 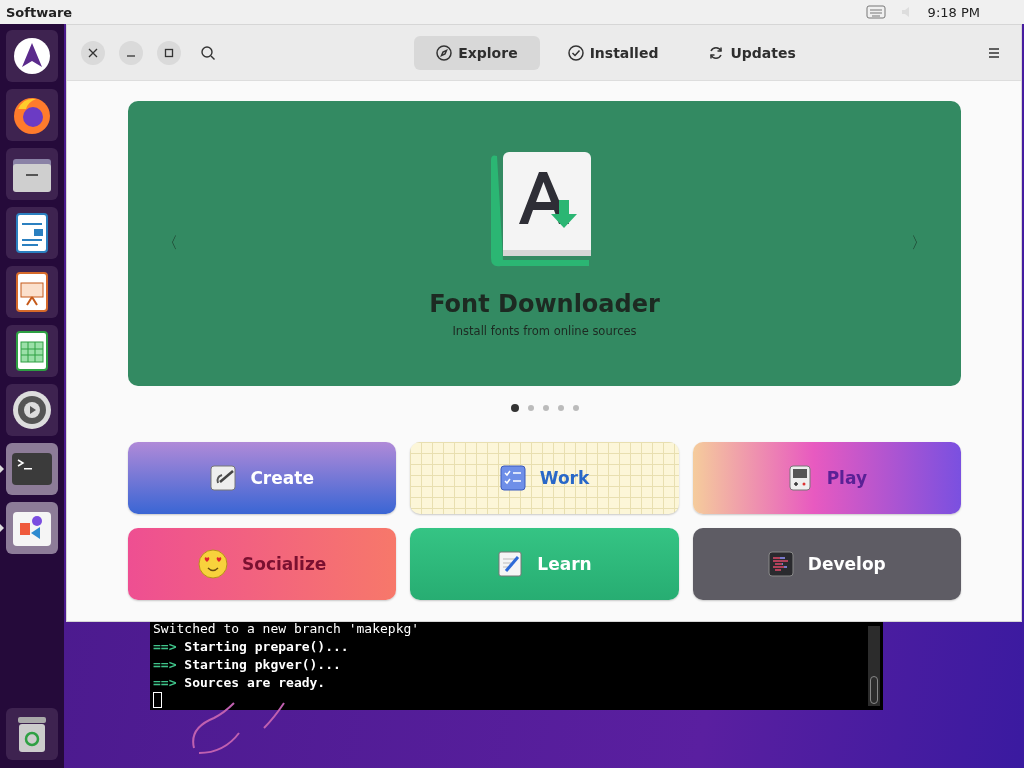 I want to click on category-button: Create, so click(x=262, y=478).